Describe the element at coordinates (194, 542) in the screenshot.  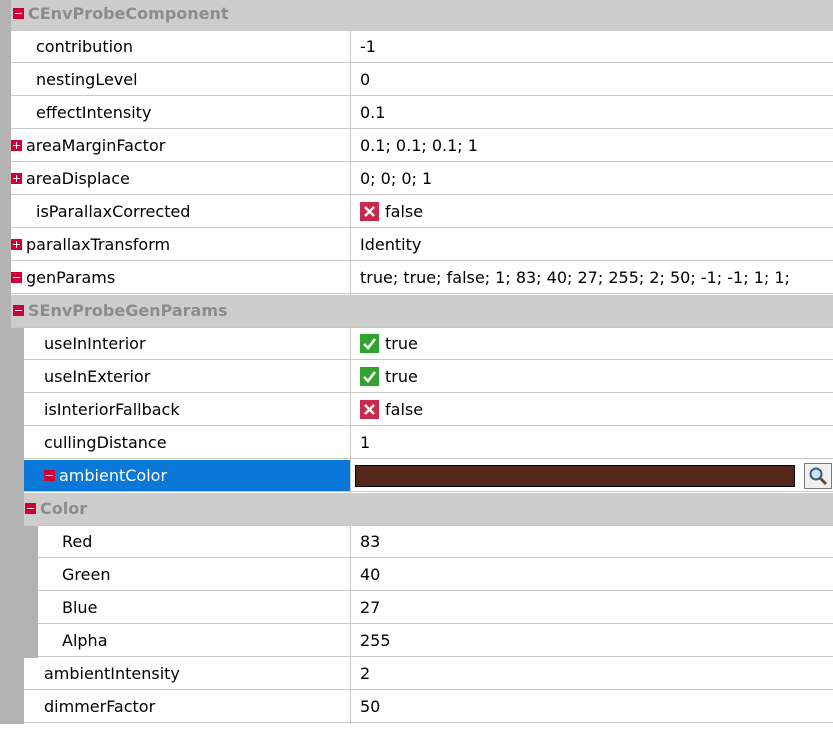
I see `property-name-cell: Red` at that location.